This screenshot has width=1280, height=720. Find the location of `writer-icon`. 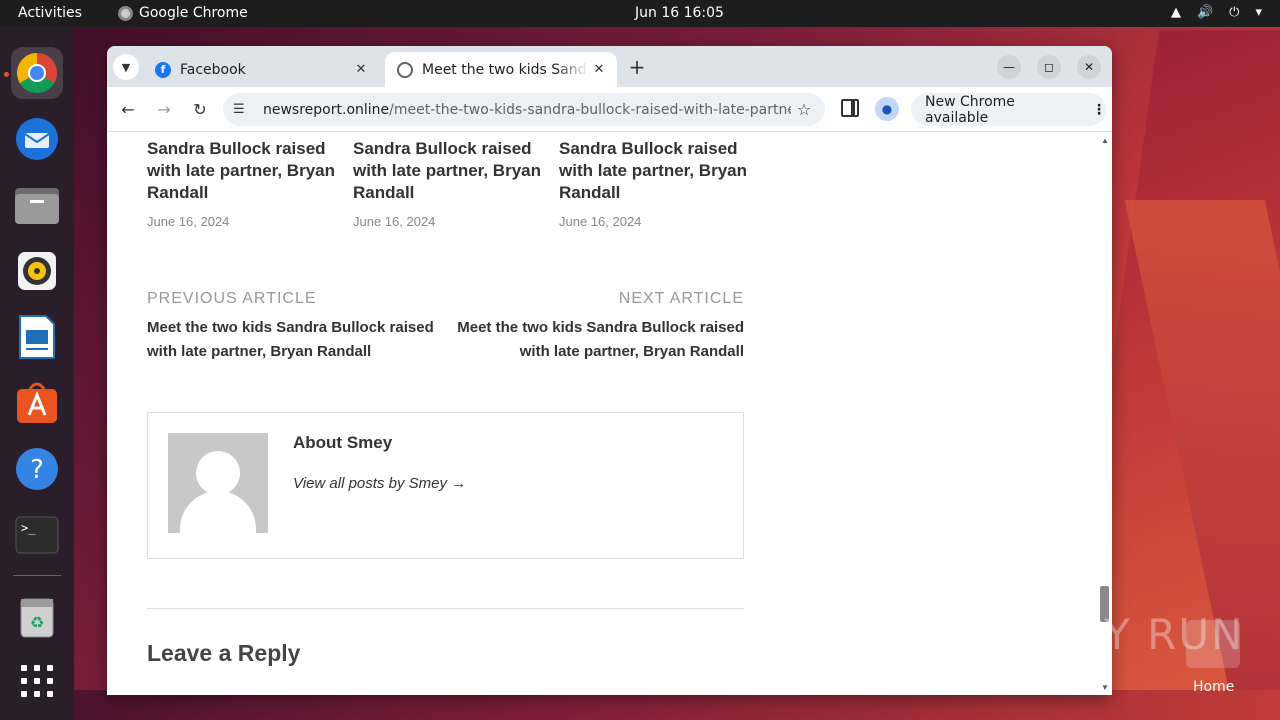

writer-icon is located at coordinates (37, 337).